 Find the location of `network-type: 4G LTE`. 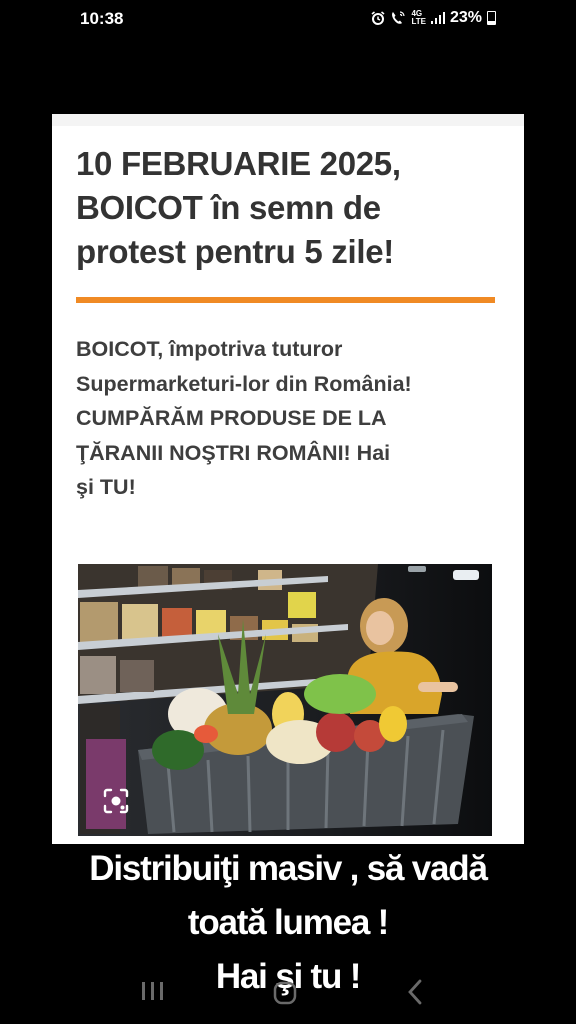

network-type: 4G LTE is located at coordinates (418, 18).